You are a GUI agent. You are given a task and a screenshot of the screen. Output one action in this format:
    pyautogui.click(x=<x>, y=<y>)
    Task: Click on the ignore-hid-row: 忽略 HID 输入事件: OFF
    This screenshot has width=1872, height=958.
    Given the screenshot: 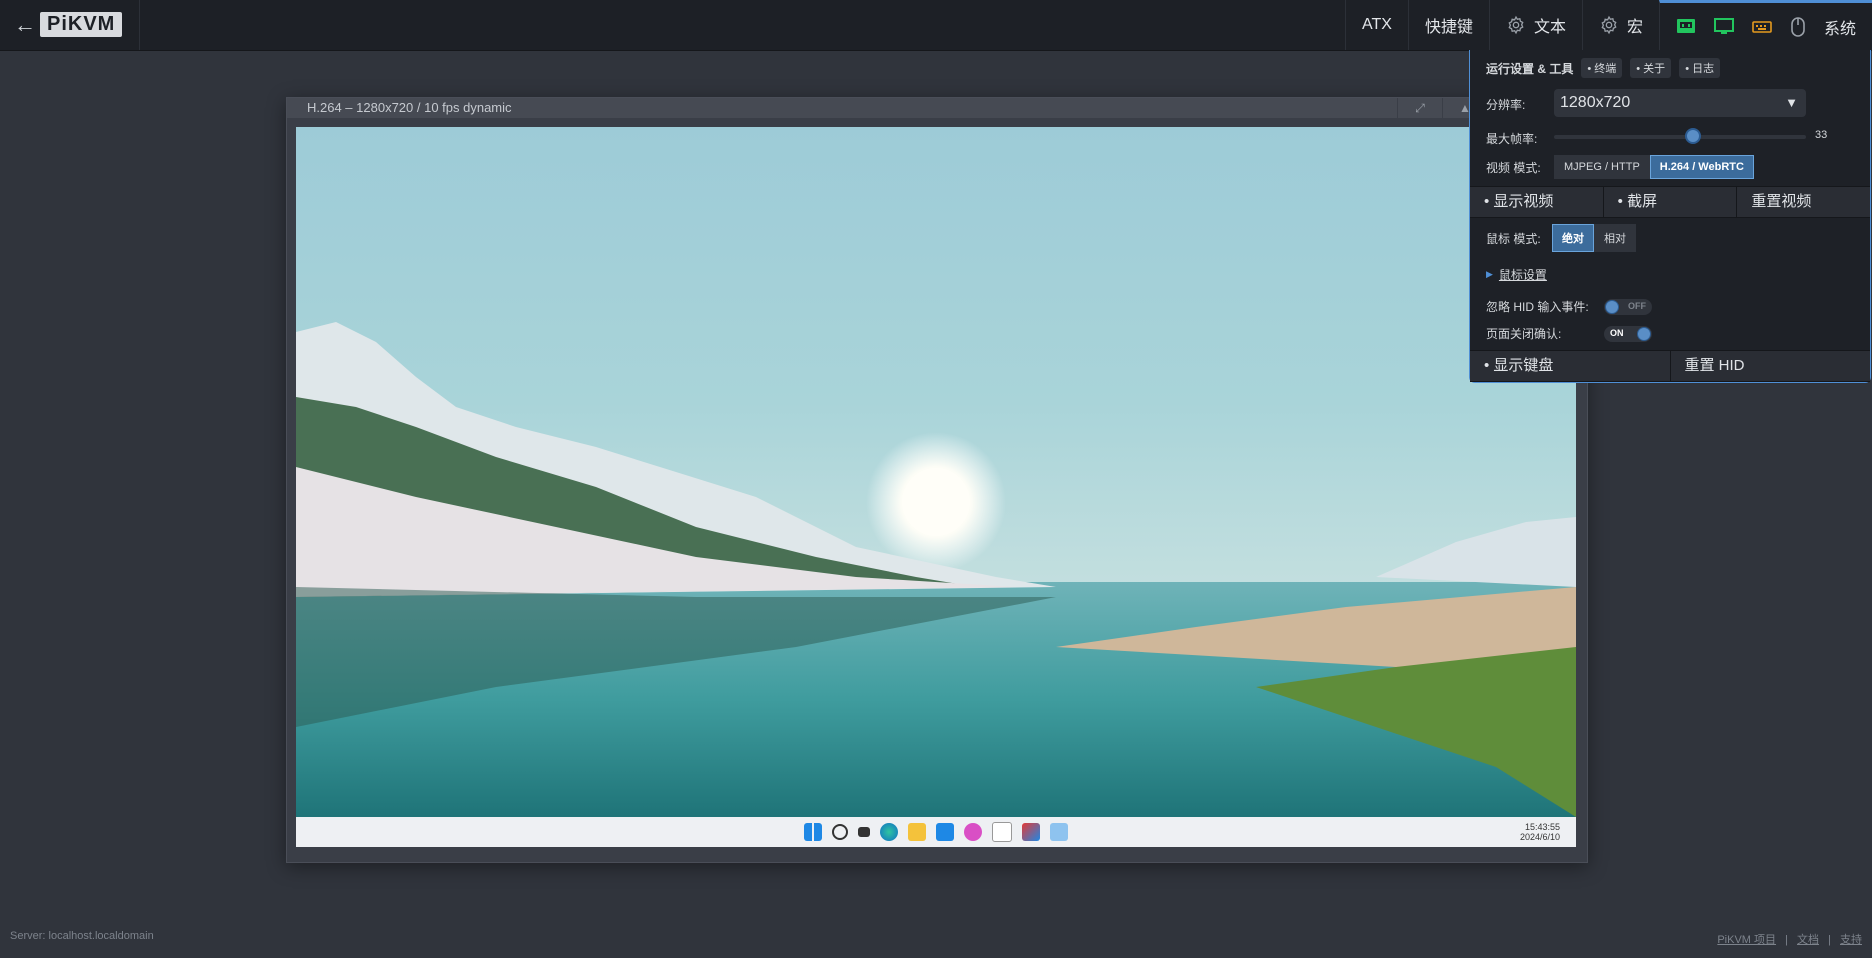 What is the action you would take?
    pyautogui.click(x=1569, y=306)
    